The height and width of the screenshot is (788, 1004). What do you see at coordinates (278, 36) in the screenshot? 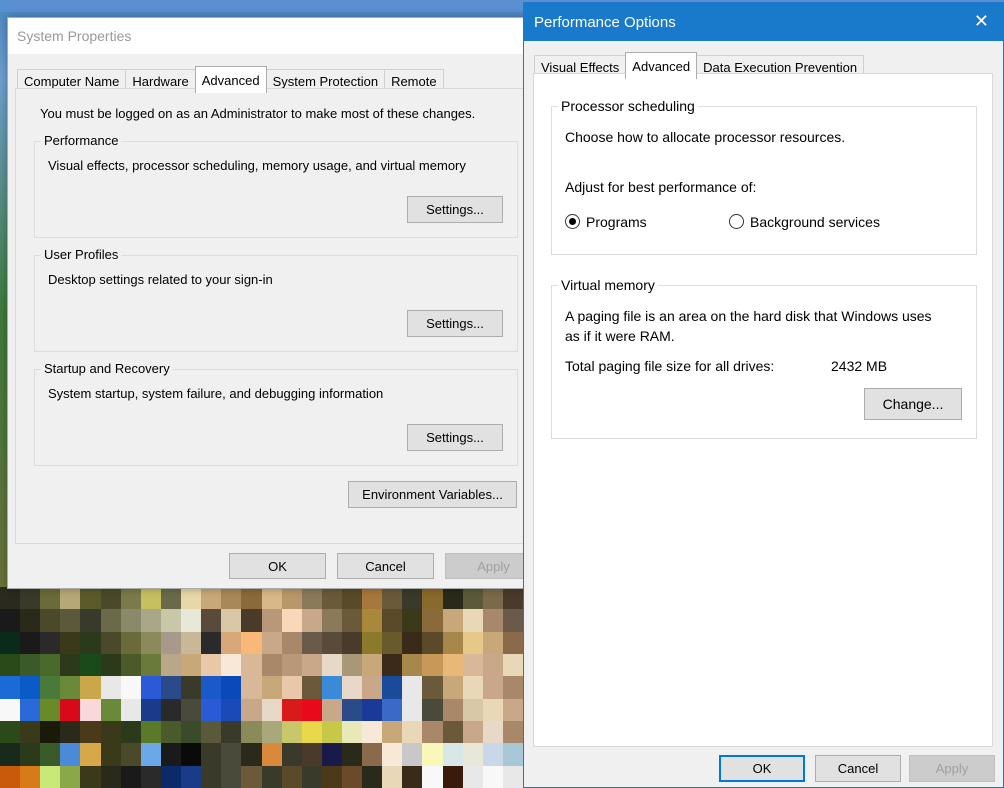
I see `system-properties-title-bar: System Properties` at bounding box center [278, 36].